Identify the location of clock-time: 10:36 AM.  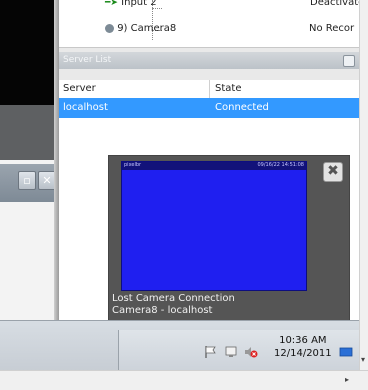
(303, 340).